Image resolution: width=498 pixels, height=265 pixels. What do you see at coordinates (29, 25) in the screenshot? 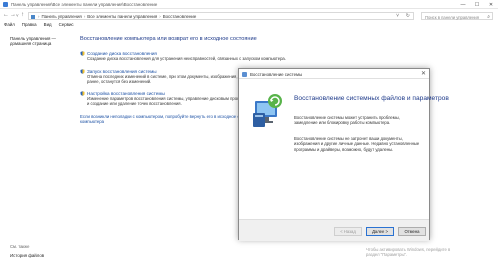
I see `menu-edit: Правка` at bounding box center [29, 25].